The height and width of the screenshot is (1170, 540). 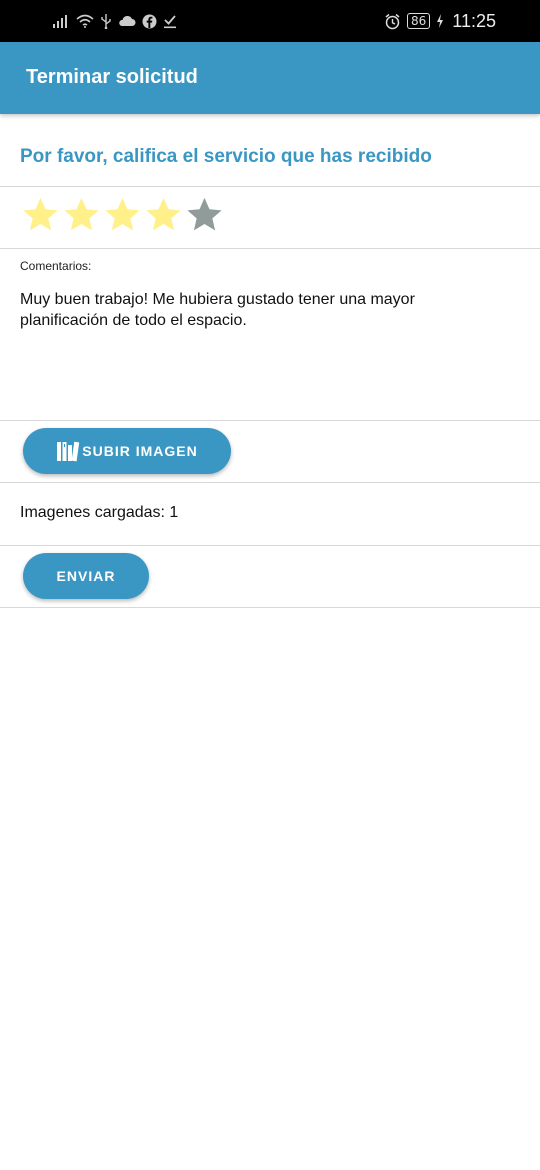 I want to click on star-rating, so click(x=122, y=216).